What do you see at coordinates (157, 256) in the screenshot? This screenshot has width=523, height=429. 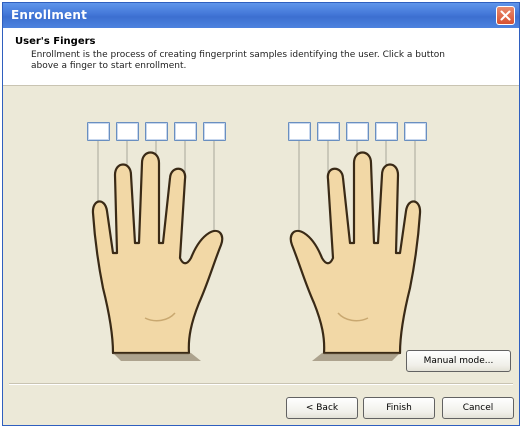 I see `left-hand-image` at bounding box center [157, 256].